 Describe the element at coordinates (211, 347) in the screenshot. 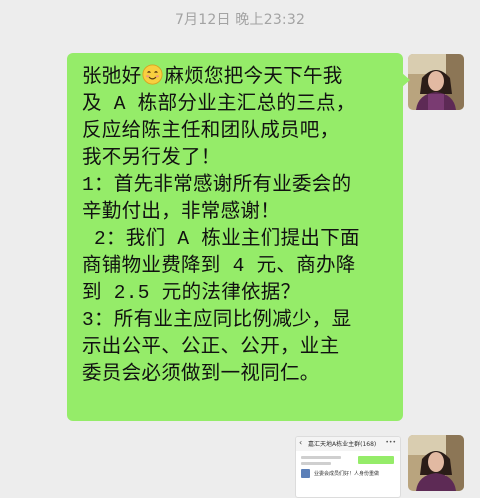

I see `message-line-12: 示出公平、公正、公开，业主` at that location.